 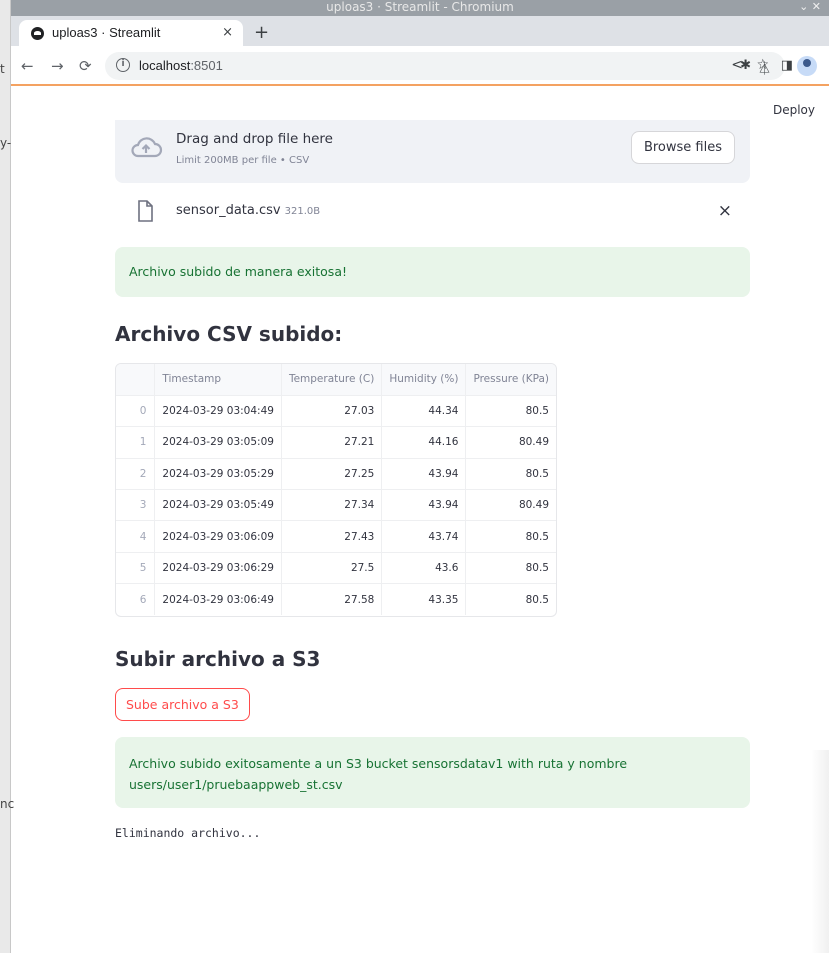 I want to click on success-message-path: users/user1/pruebaappweb_st.csv, so click(x=236, y=784).